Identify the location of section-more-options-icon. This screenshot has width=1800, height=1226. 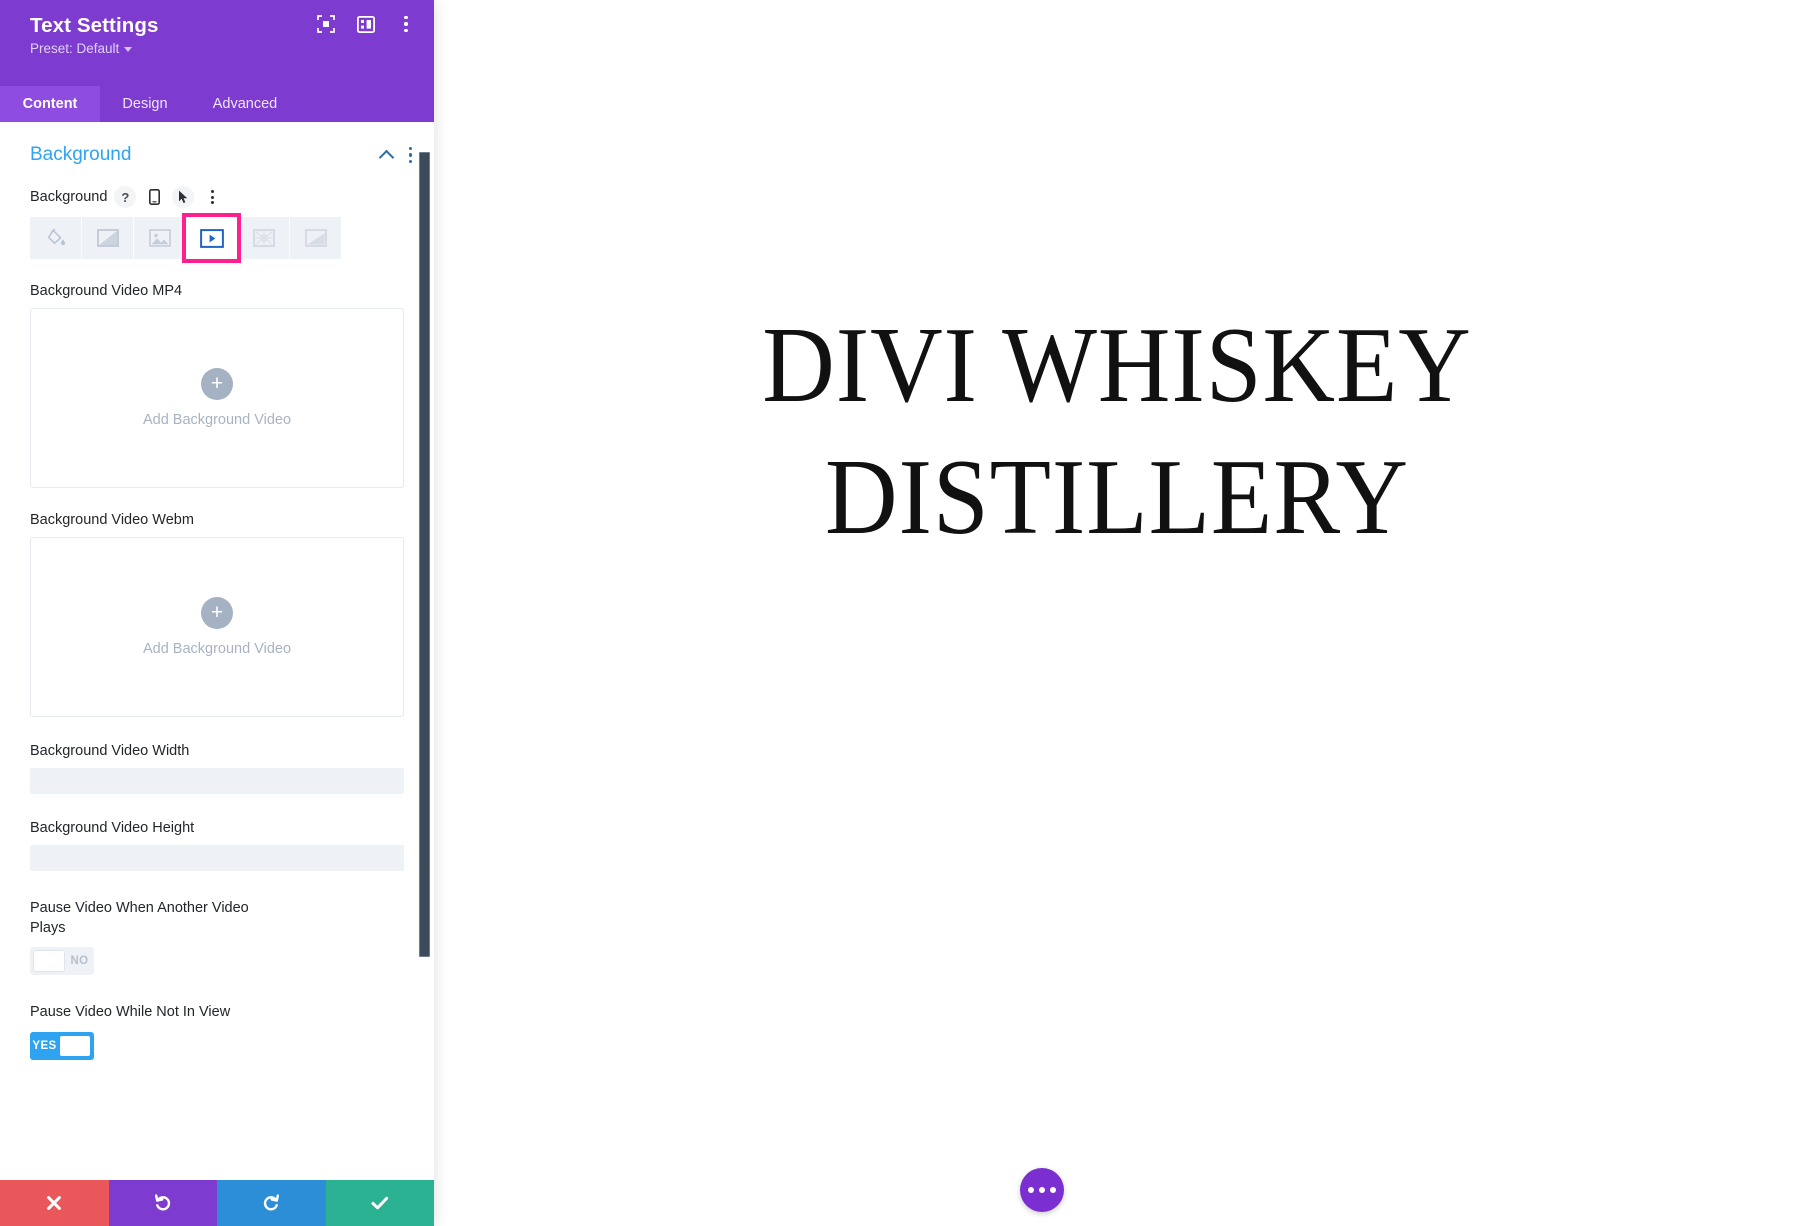
(410, 155).